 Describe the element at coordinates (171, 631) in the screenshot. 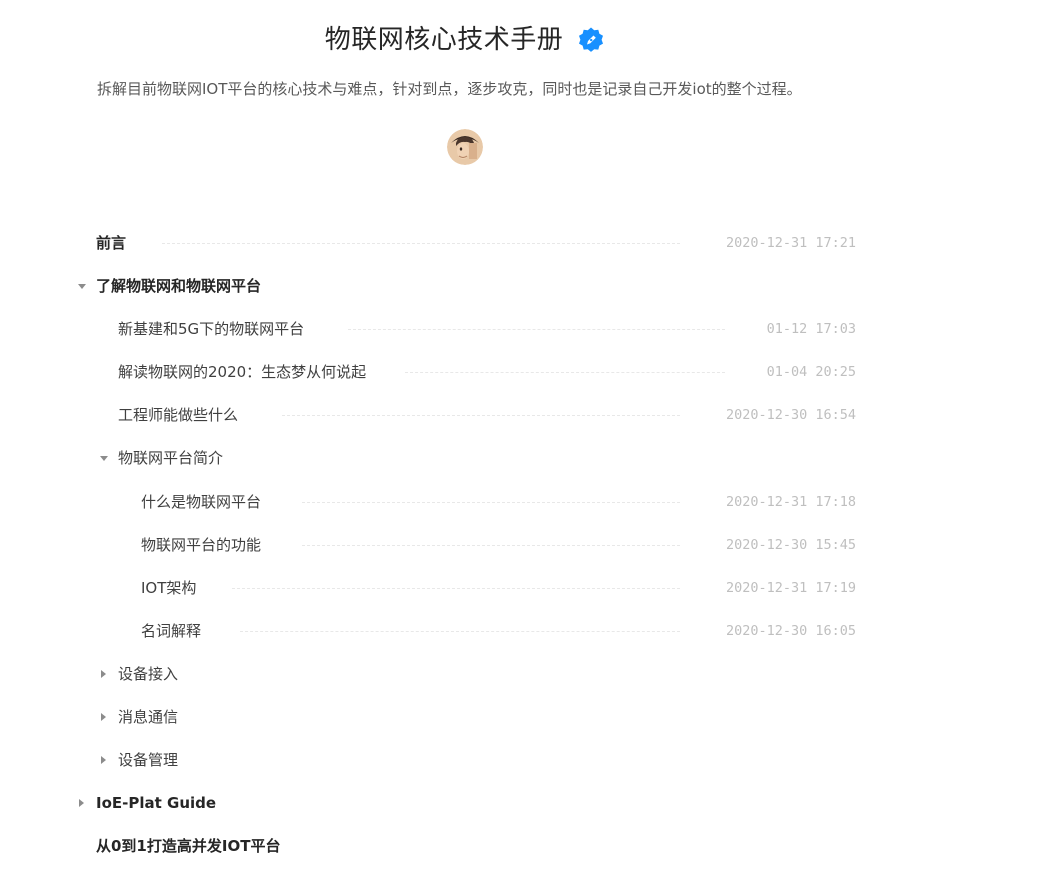

I see `toc-item-title: 名词解释` at that location.